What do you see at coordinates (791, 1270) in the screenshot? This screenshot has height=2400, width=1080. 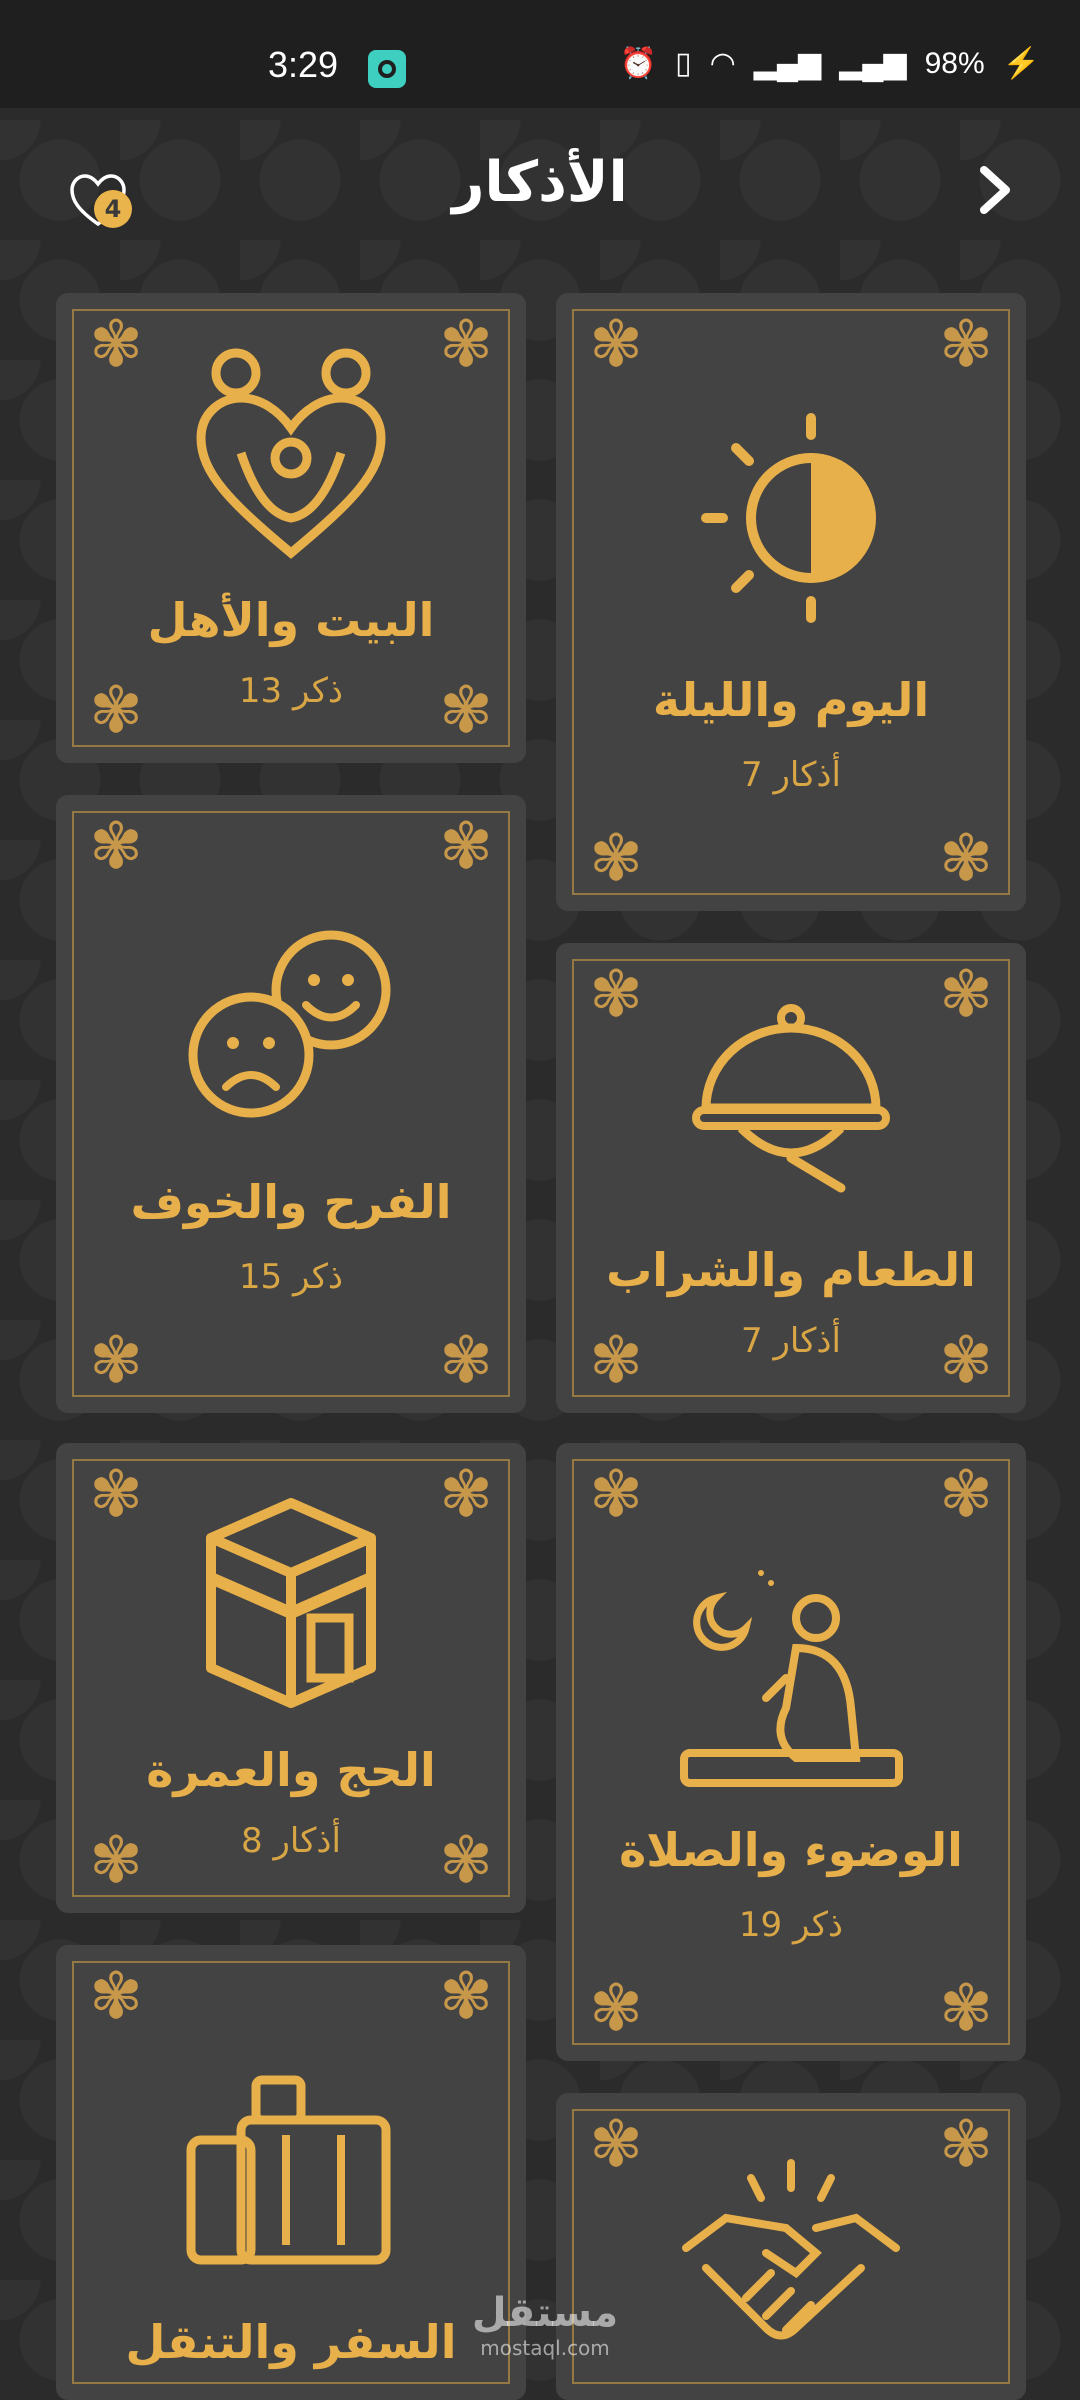 I see `card-title: الطعام والشراب` at bounding box center [791, 1270].